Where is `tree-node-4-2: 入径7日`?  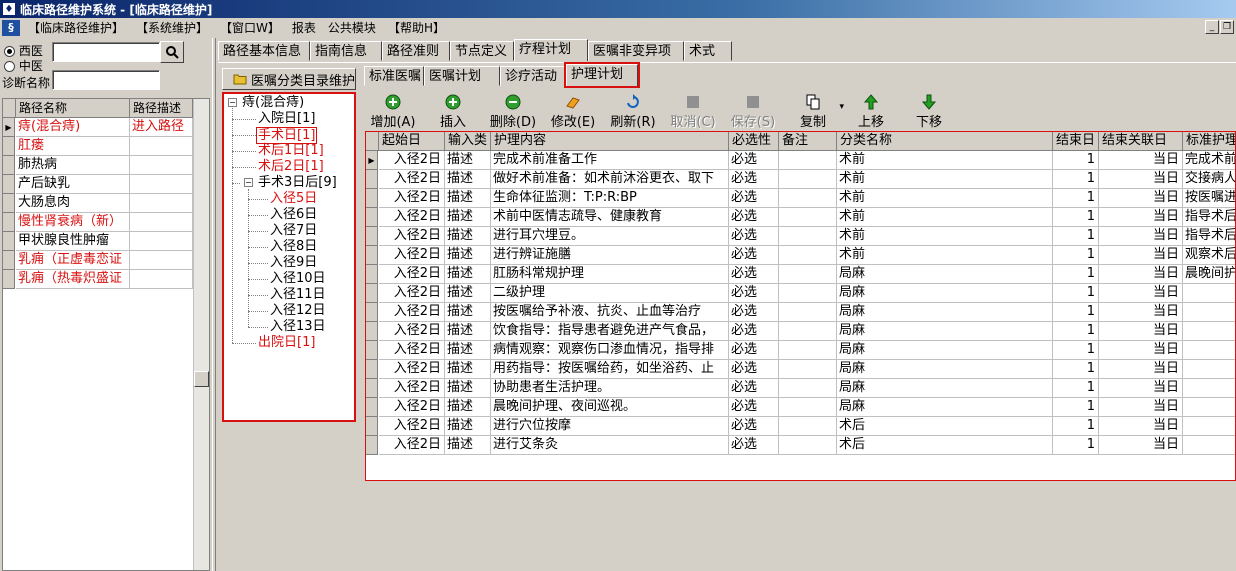
tree-node-4-2: 入径7日 is located at coordinates (293, 230).